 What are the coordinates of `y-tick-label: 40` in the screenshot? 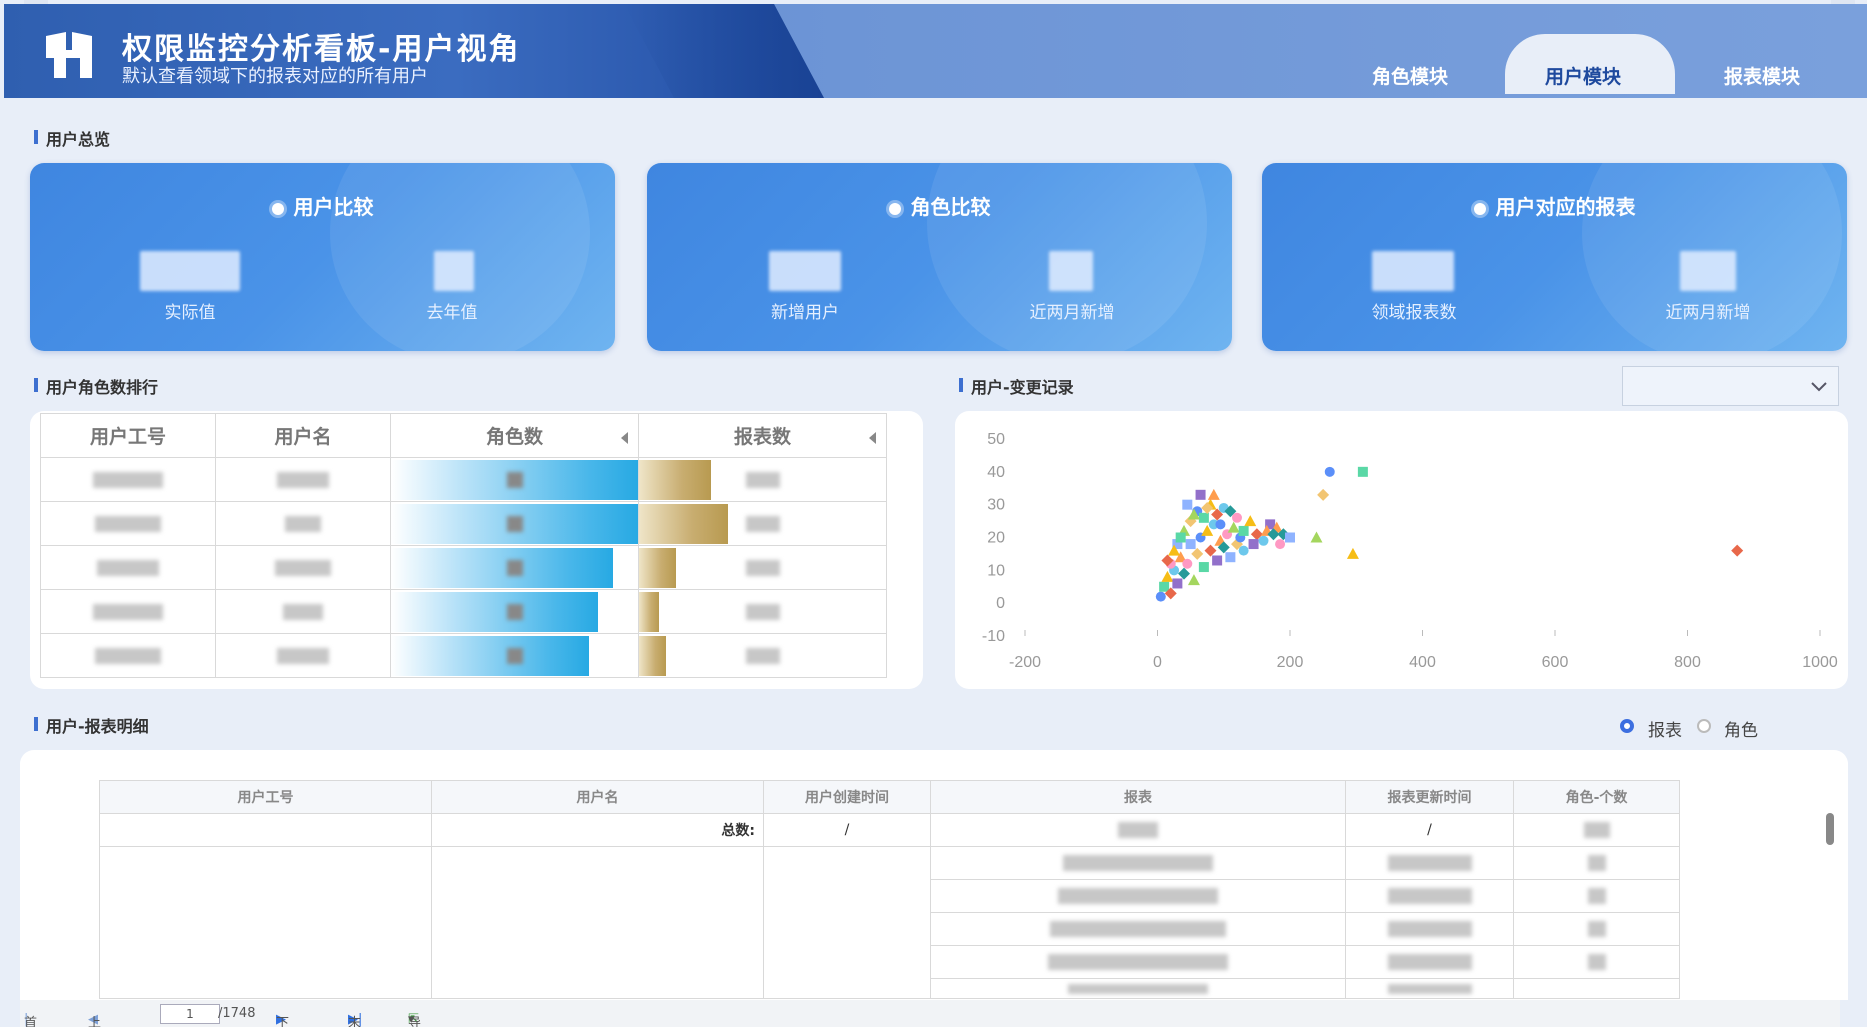 It's located at (996, 472).